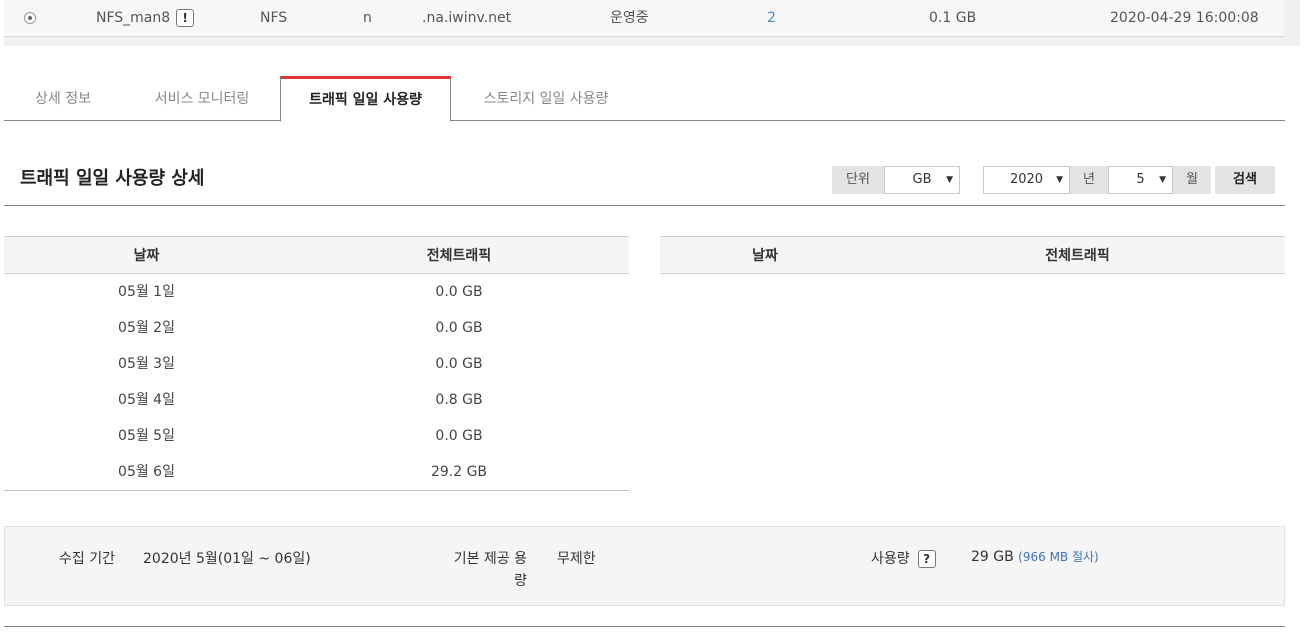 The width and height of the screenshot is (1305, 636). I want to click on section-divider, so click(644, 205).